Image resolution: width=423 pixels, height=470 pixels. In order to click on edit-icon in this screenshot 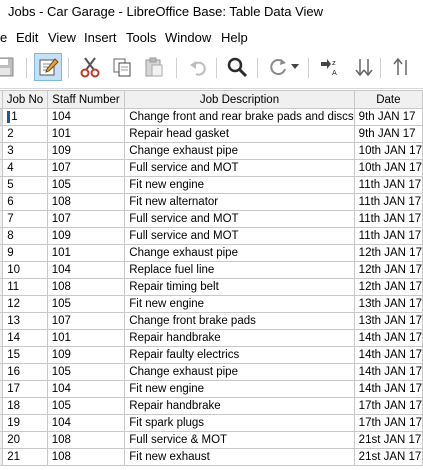, I will do `click(48, 67)`.